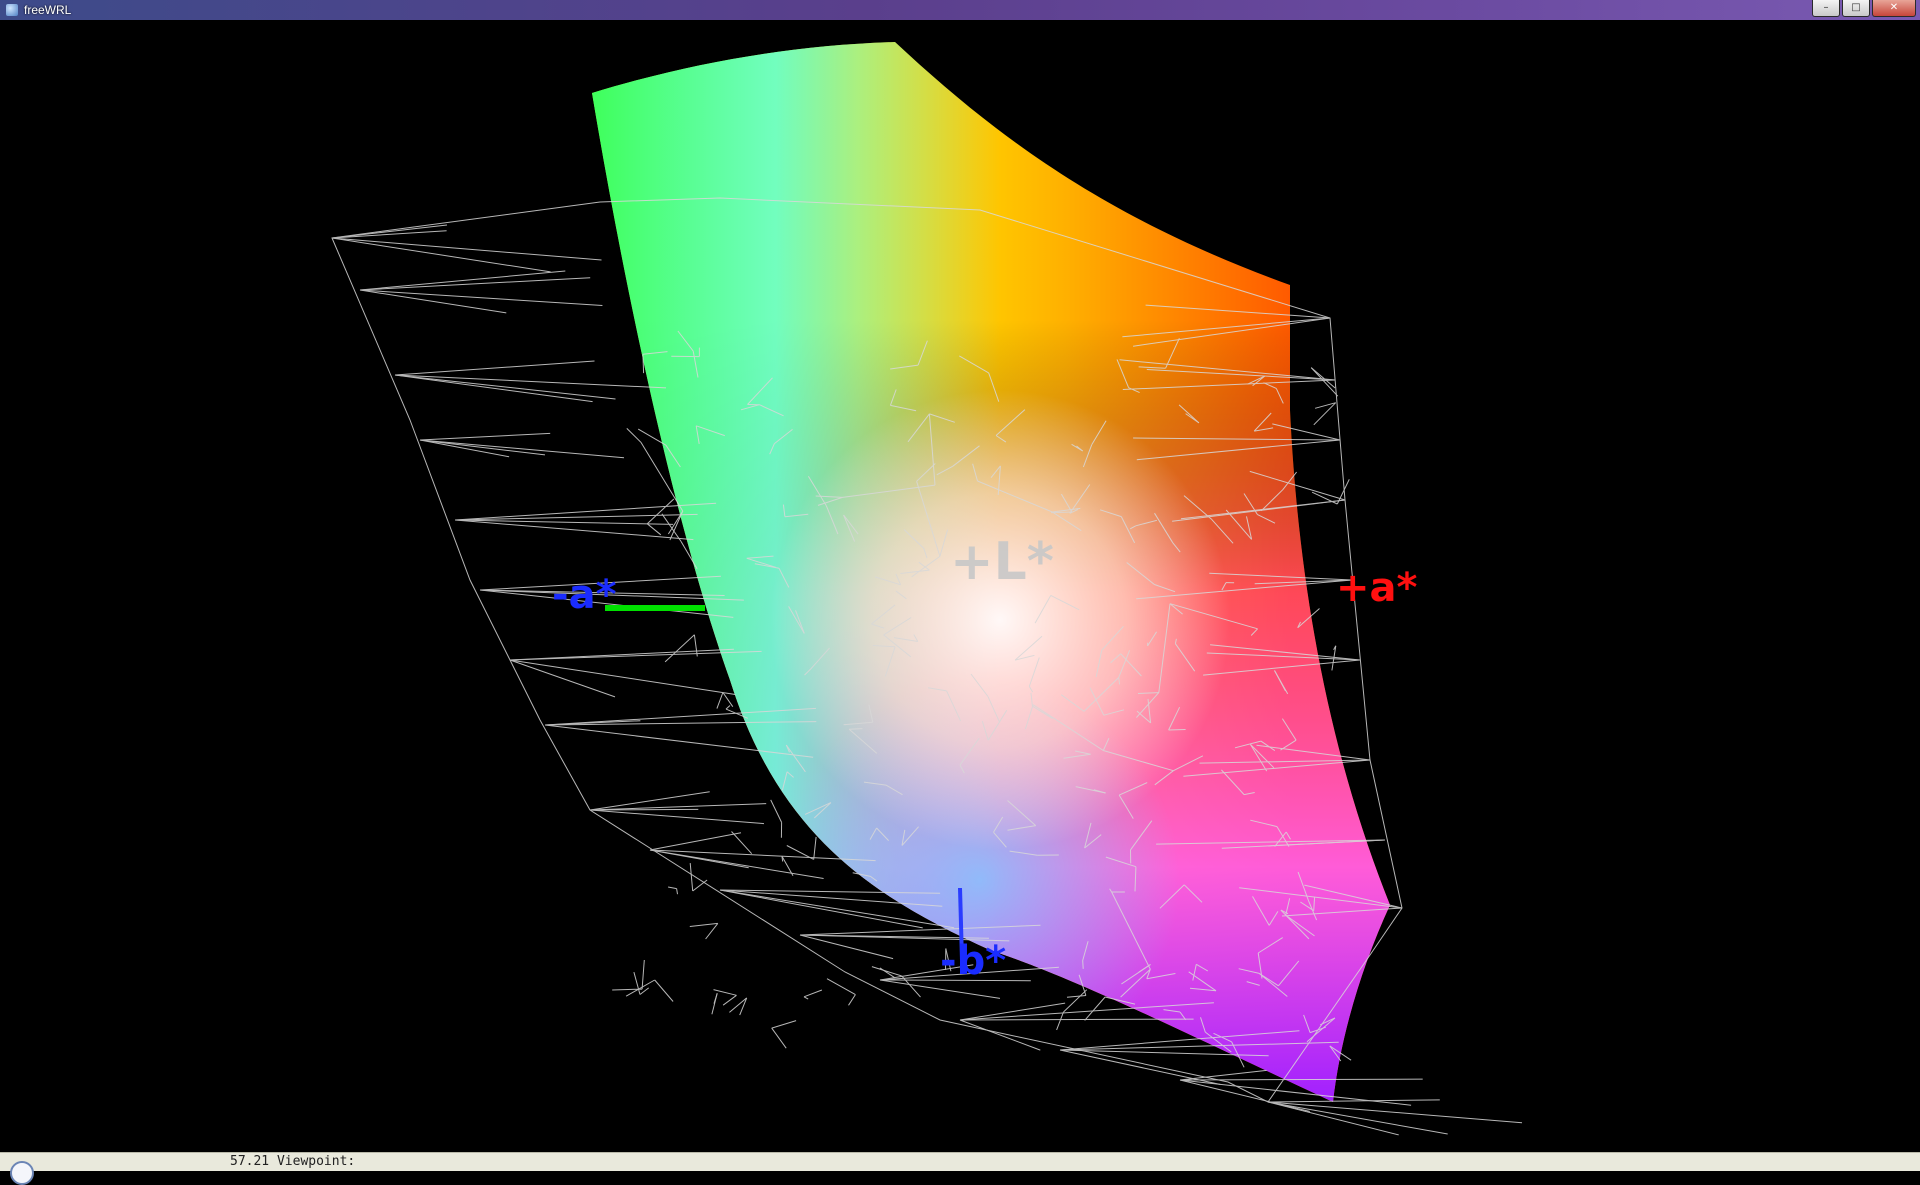  What do you see at coordinates (22, 1173) in the screenshot?
I see `status-icon` at bounding box center [22, 1173].